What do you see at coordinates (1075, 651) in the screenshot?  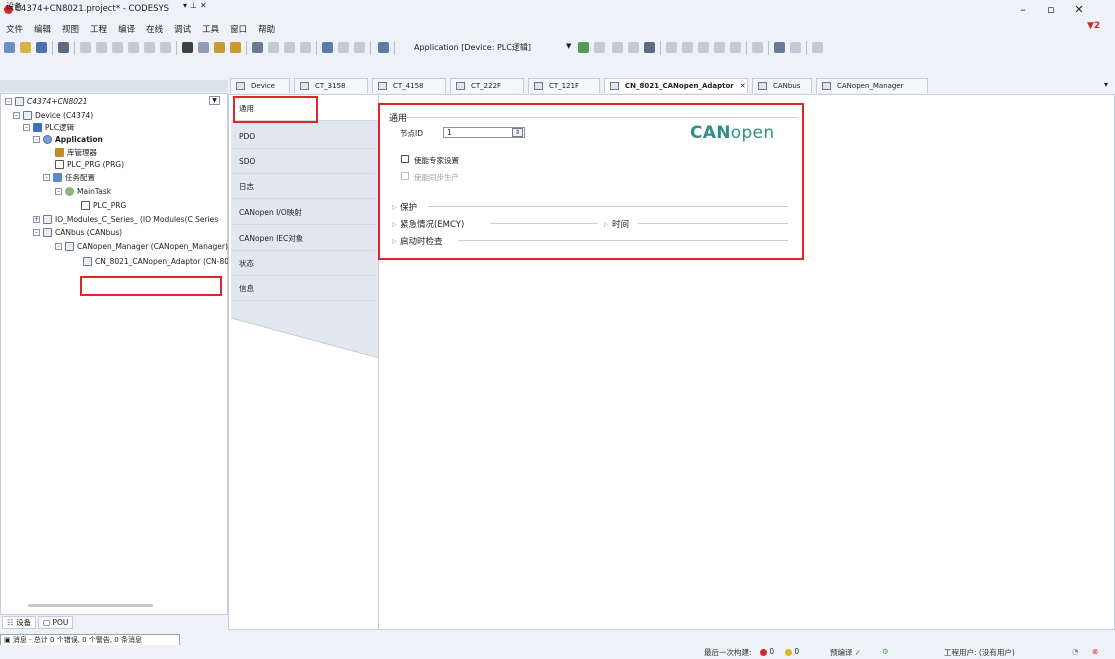 I see `user-icon: ◔` at bounding box center [1075, 651].